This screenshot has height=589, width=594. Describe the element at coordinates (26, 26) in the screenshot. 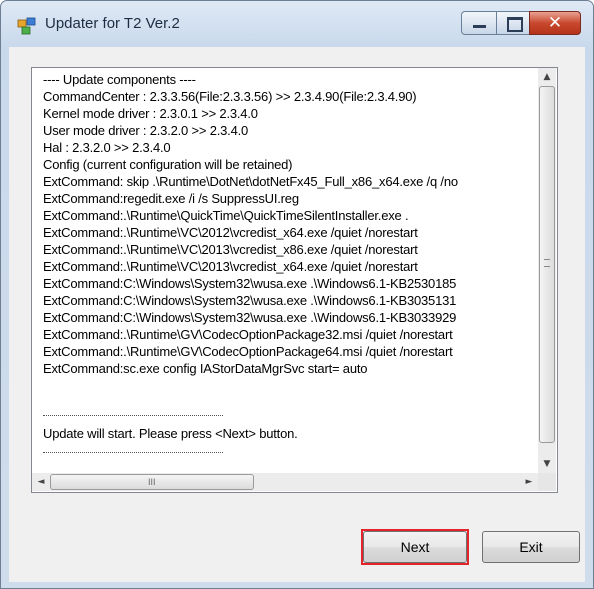

I see `updater-app-icon` at that location.